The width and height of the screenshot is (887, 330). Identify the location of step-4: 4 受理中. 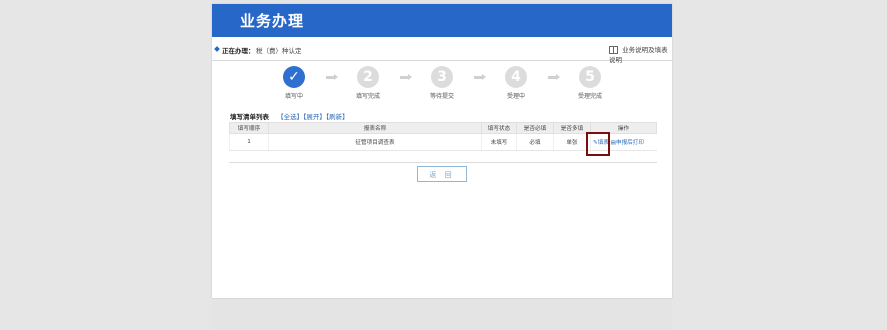
(516, 83).